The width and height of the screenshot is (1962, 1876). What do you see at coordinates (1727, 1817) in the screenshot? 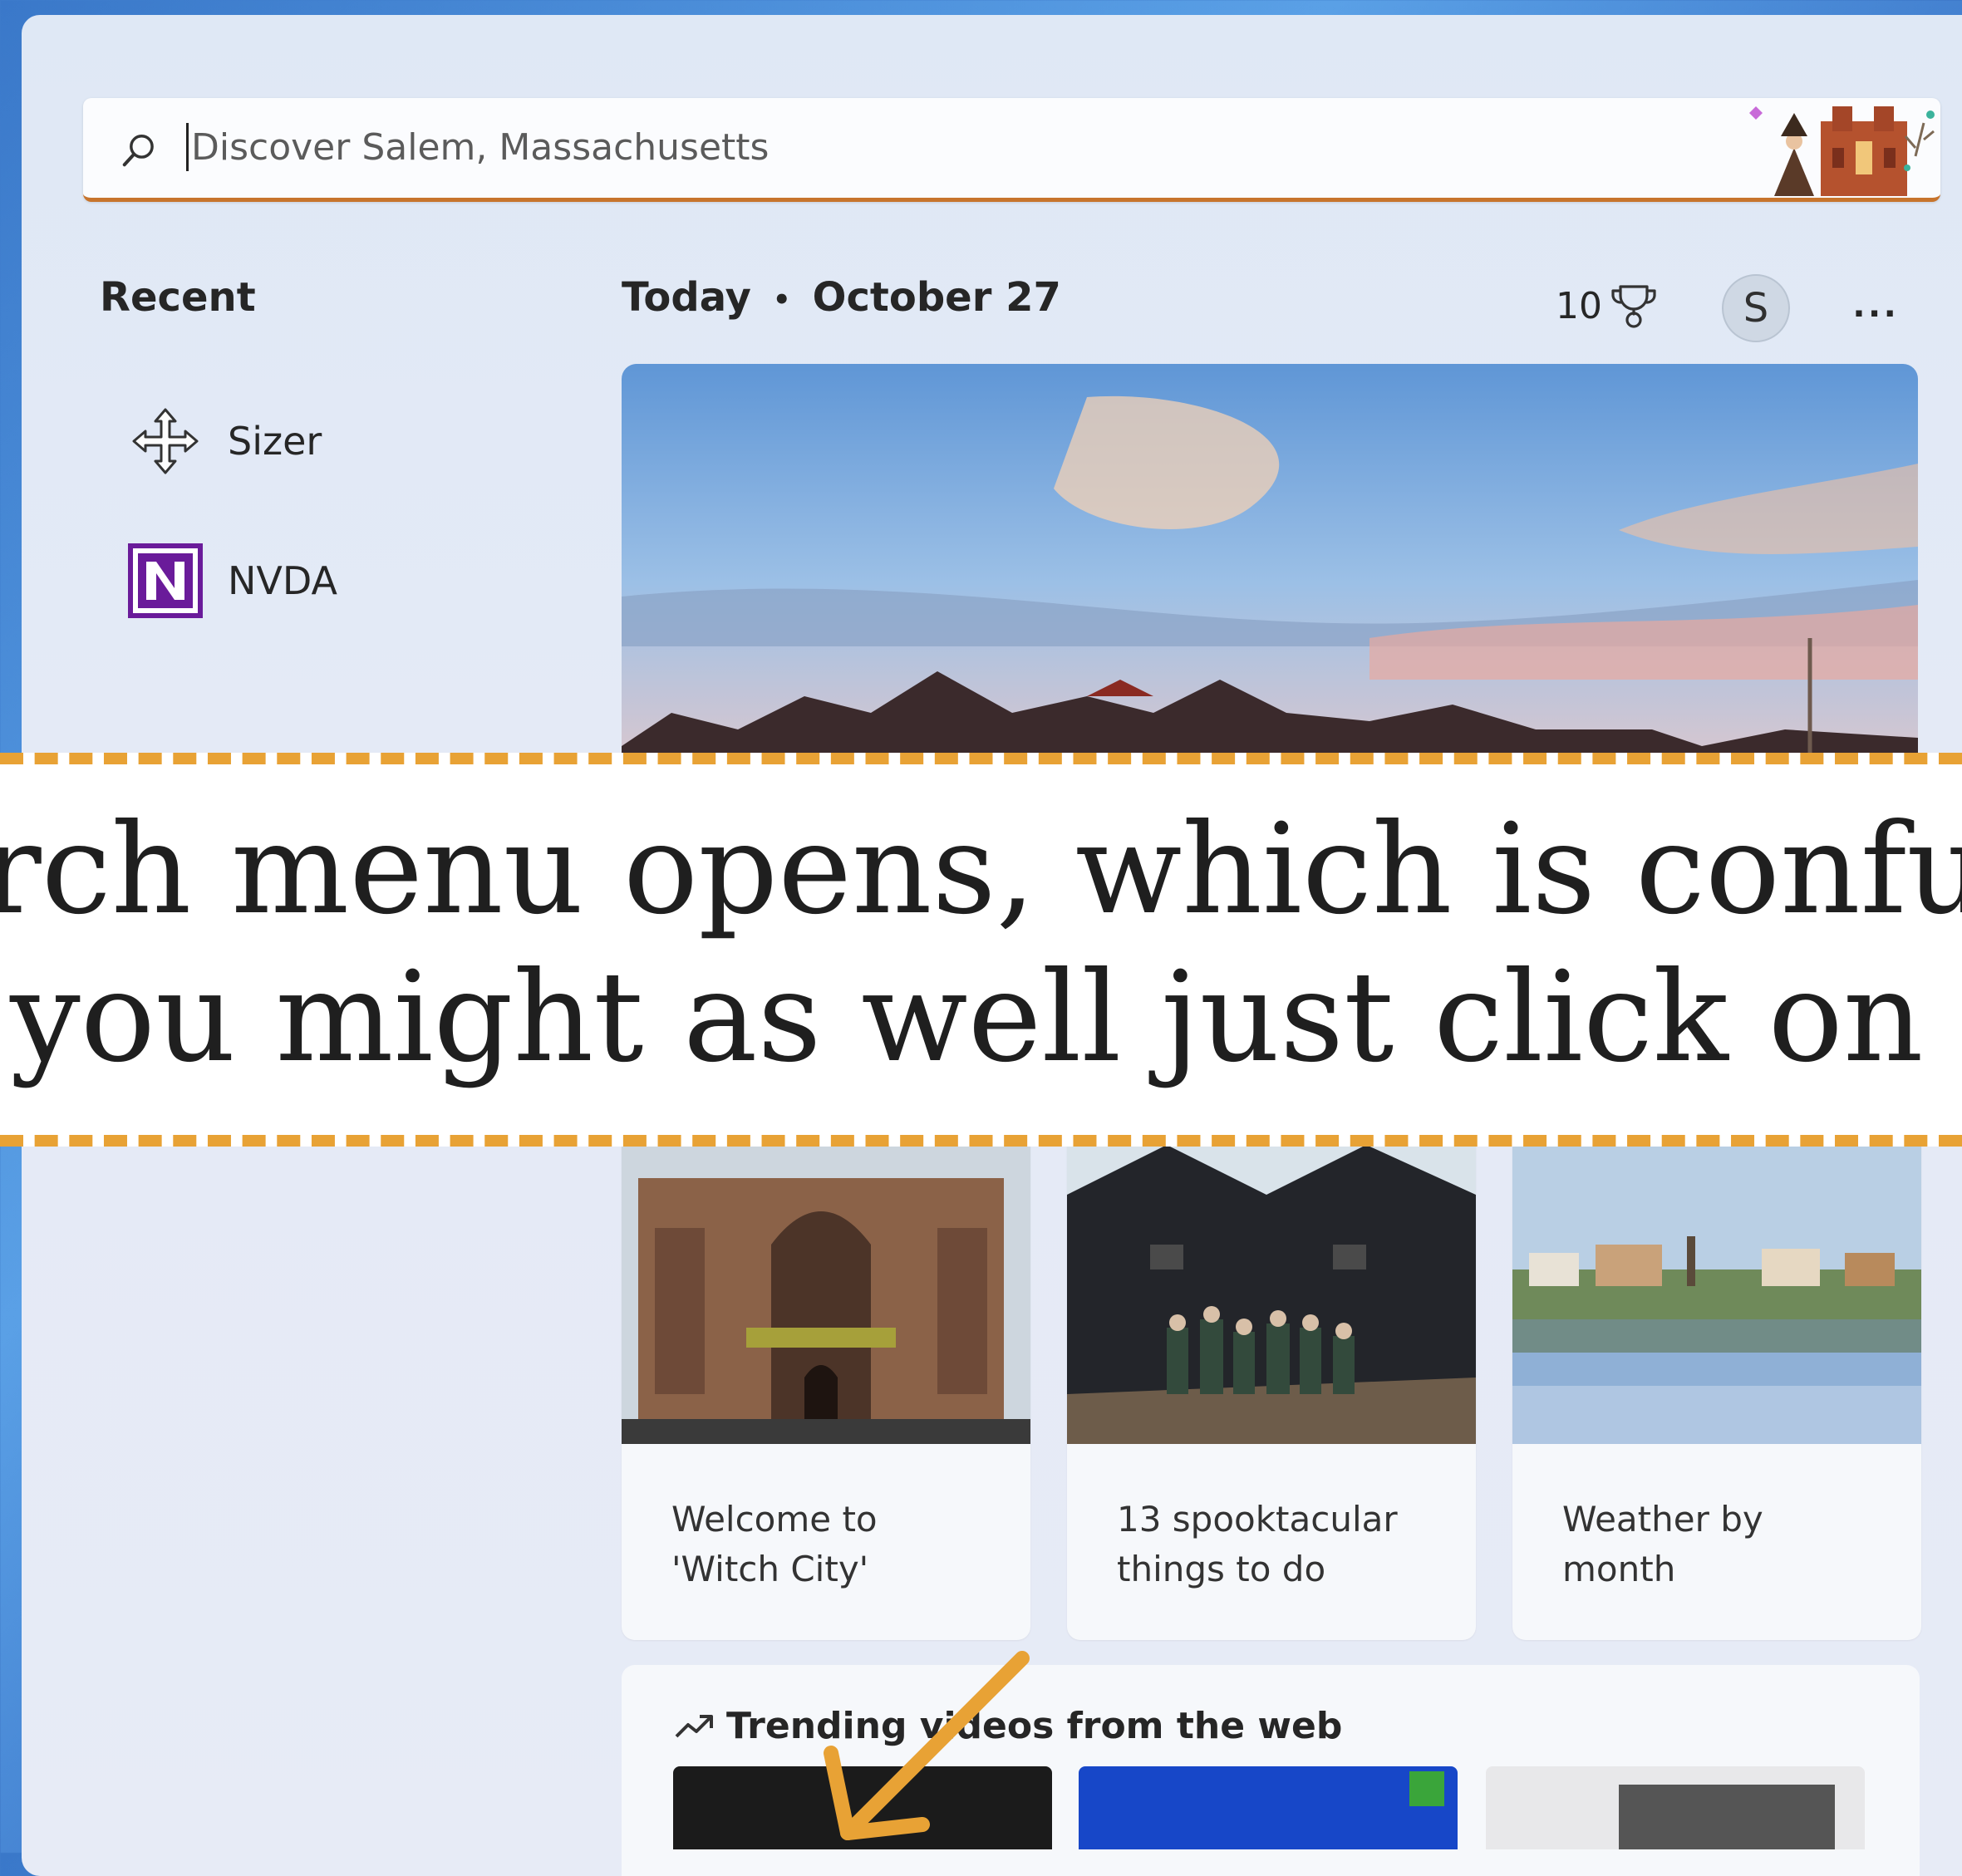
I see `laptop-icon` at bounding box center [1727, 1817].